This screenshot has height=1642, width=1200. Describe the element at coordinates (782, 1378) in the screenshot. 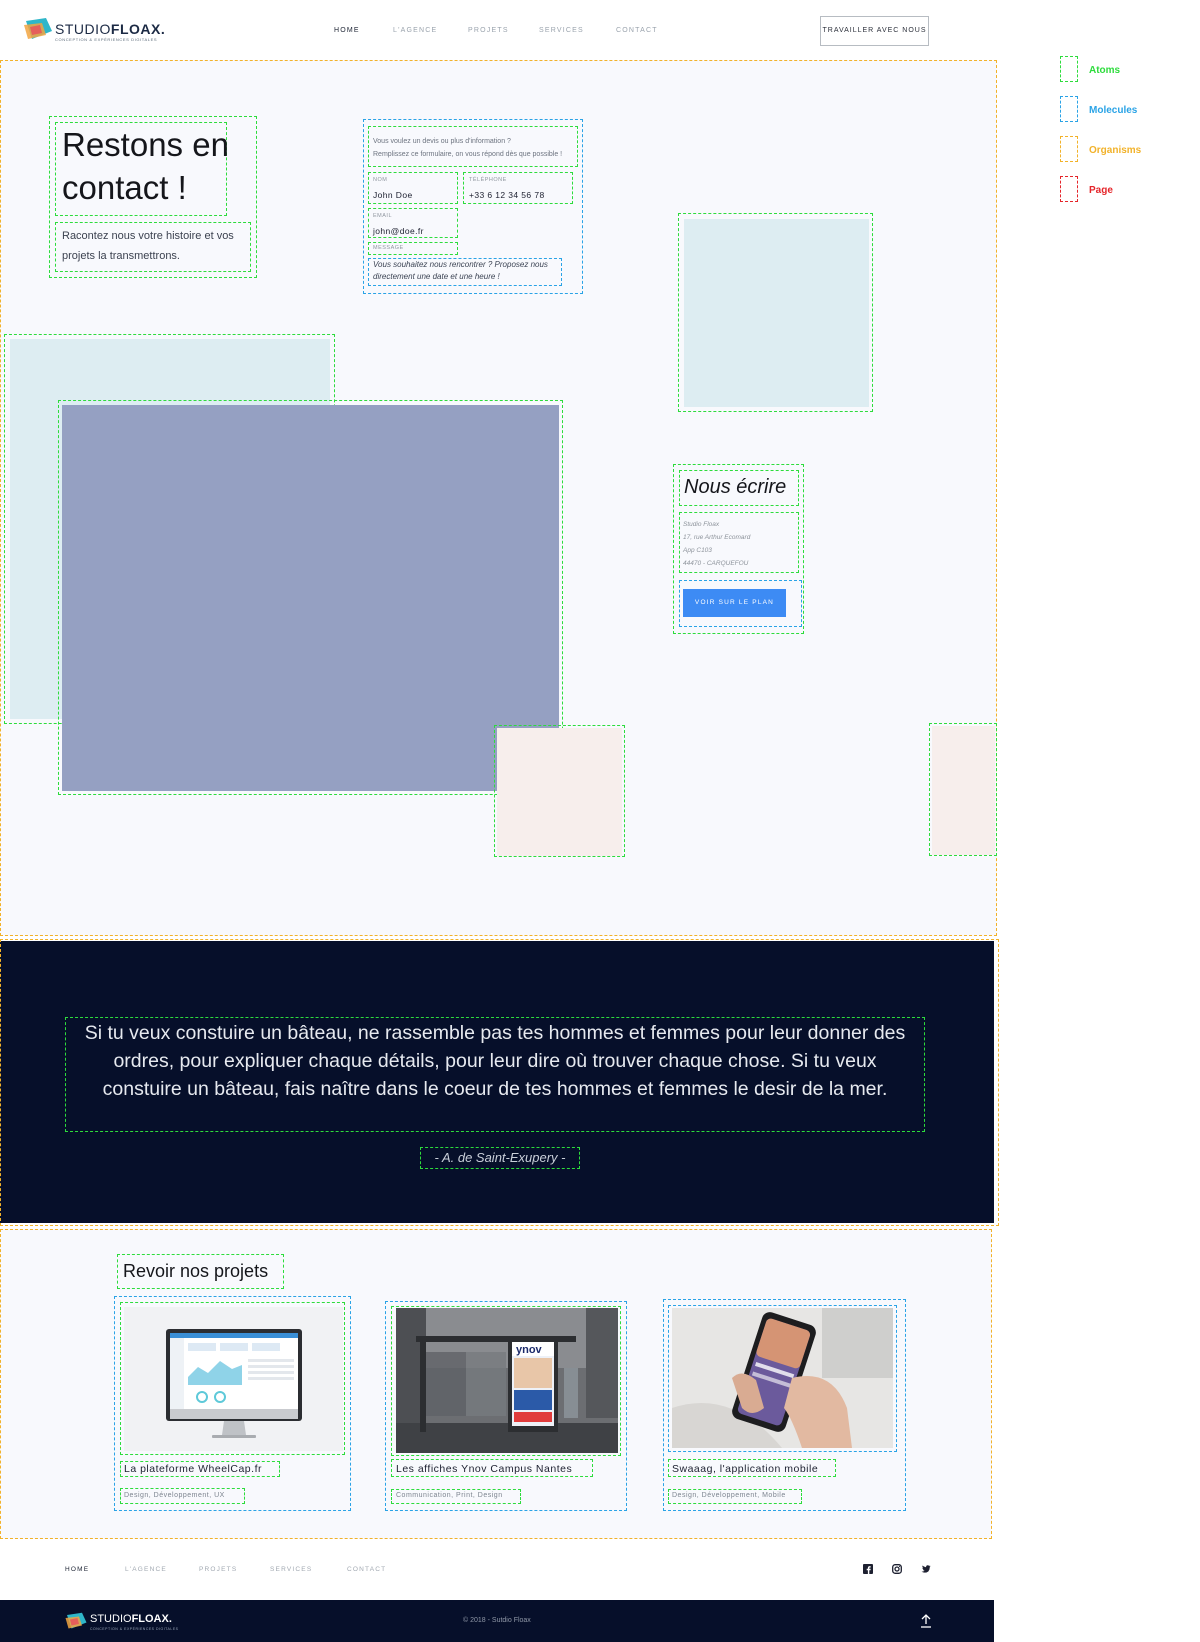

I see `project-image-swaaag` at that location.